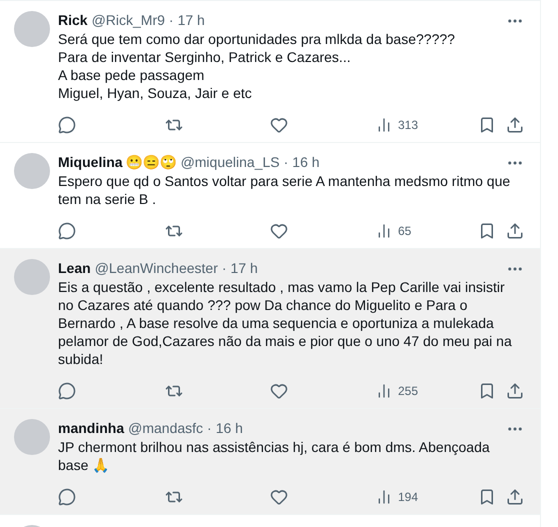 The height and width of the screenshot is (527, 558). What do you see at coordinates (405, 231) in the screenshot?
I see `views-count: 65` at bounding box center [405, 231].